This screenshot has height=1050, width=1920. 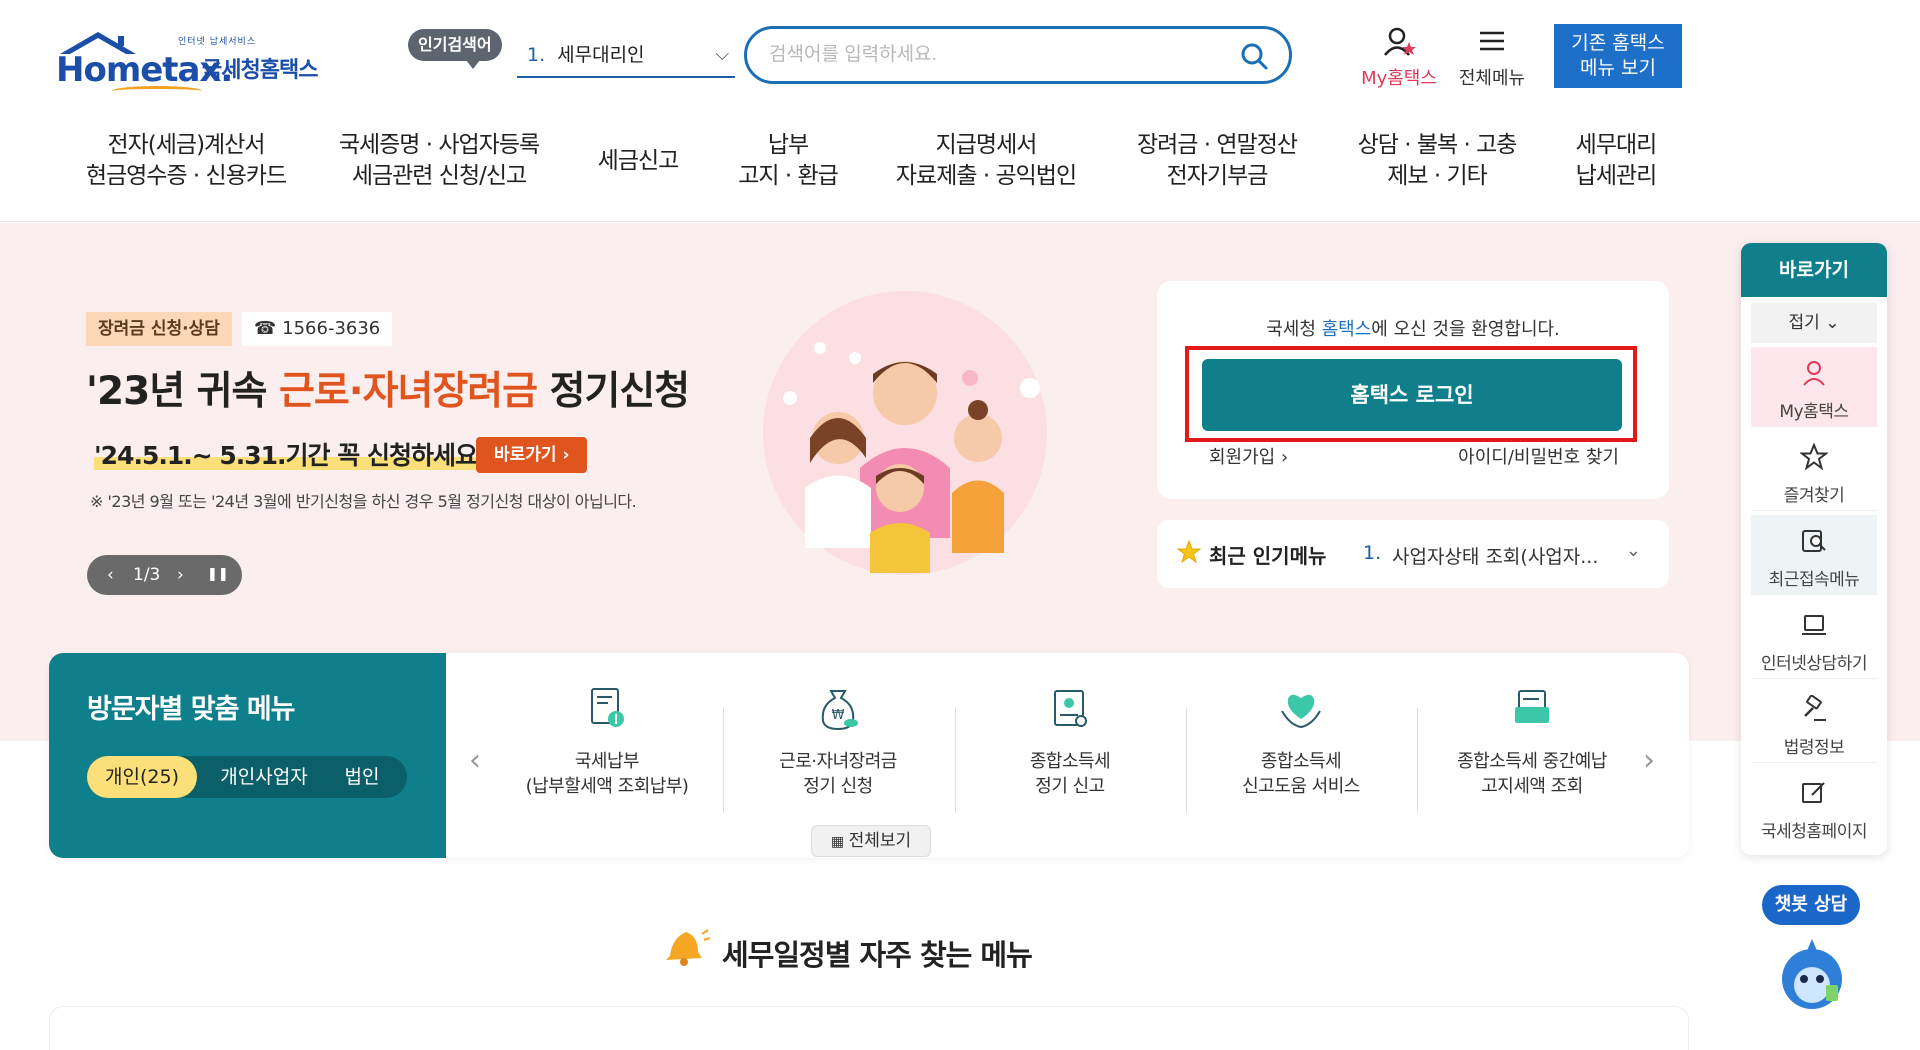 What do you see at coordinates (1070, 774) in the screenshot?
I see `visitor-card-label: 종합소득세 정기 신고` at bounding box center [1070, 774].